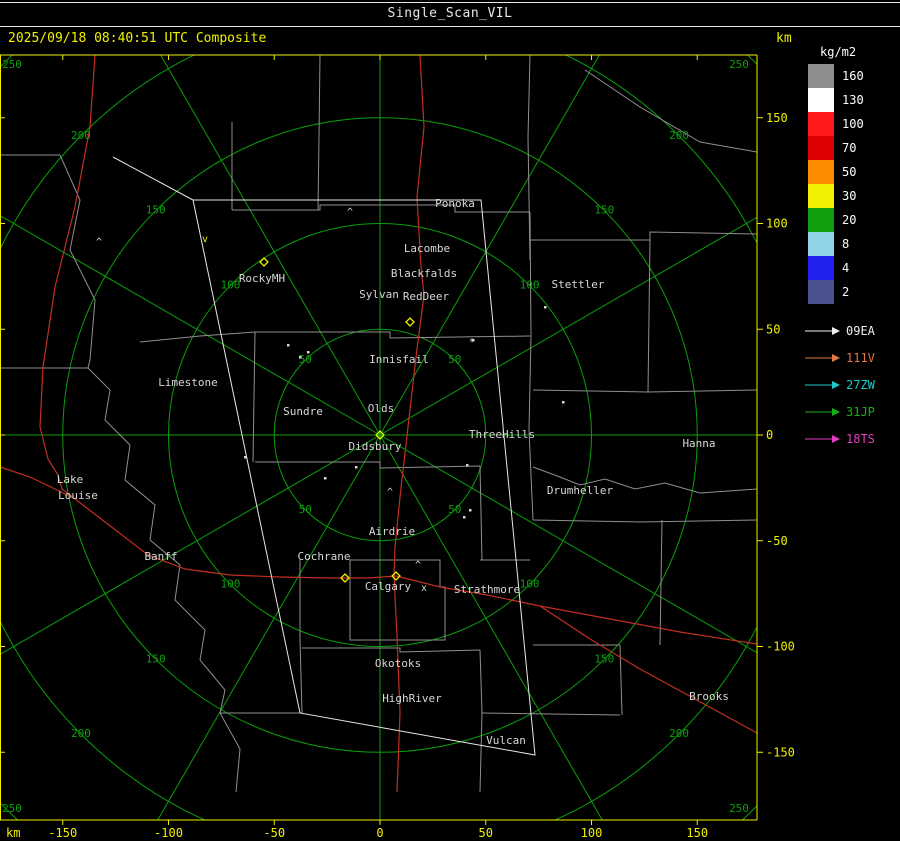 The height and width of the screenshot is (841, 900). I want to click on colorbar-entry: 30, so click(842, 196).